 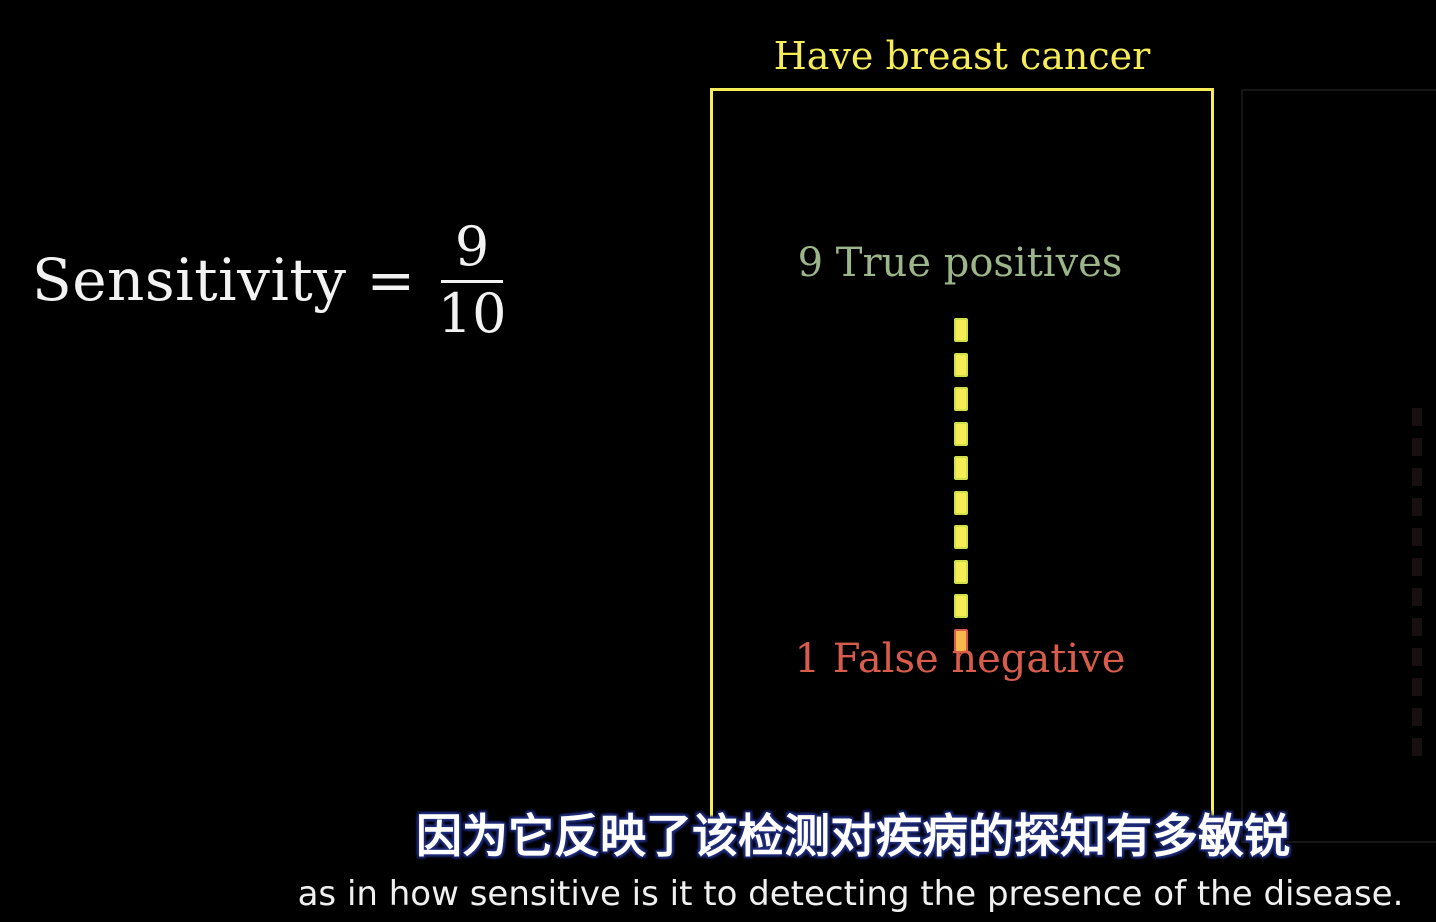 I want to click on adjacent-group-box, so click(x=1338, y=466).